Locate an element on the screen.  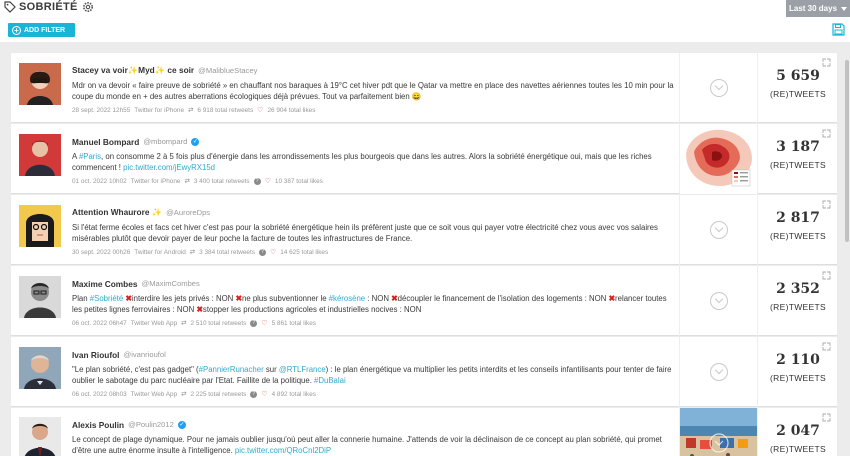
count-value: 3 187 is located at coordinates (798, 147).